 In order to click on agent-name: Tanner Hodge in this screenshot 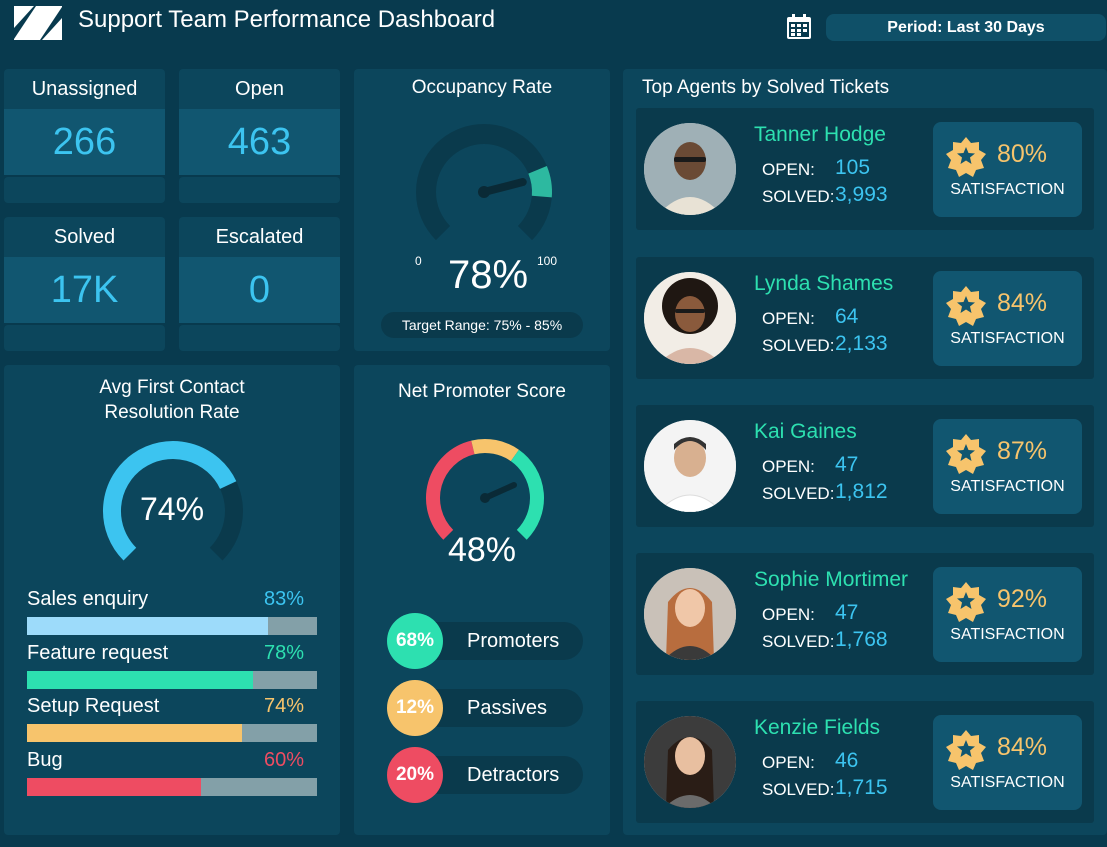, I will do `click(820, 134)`.